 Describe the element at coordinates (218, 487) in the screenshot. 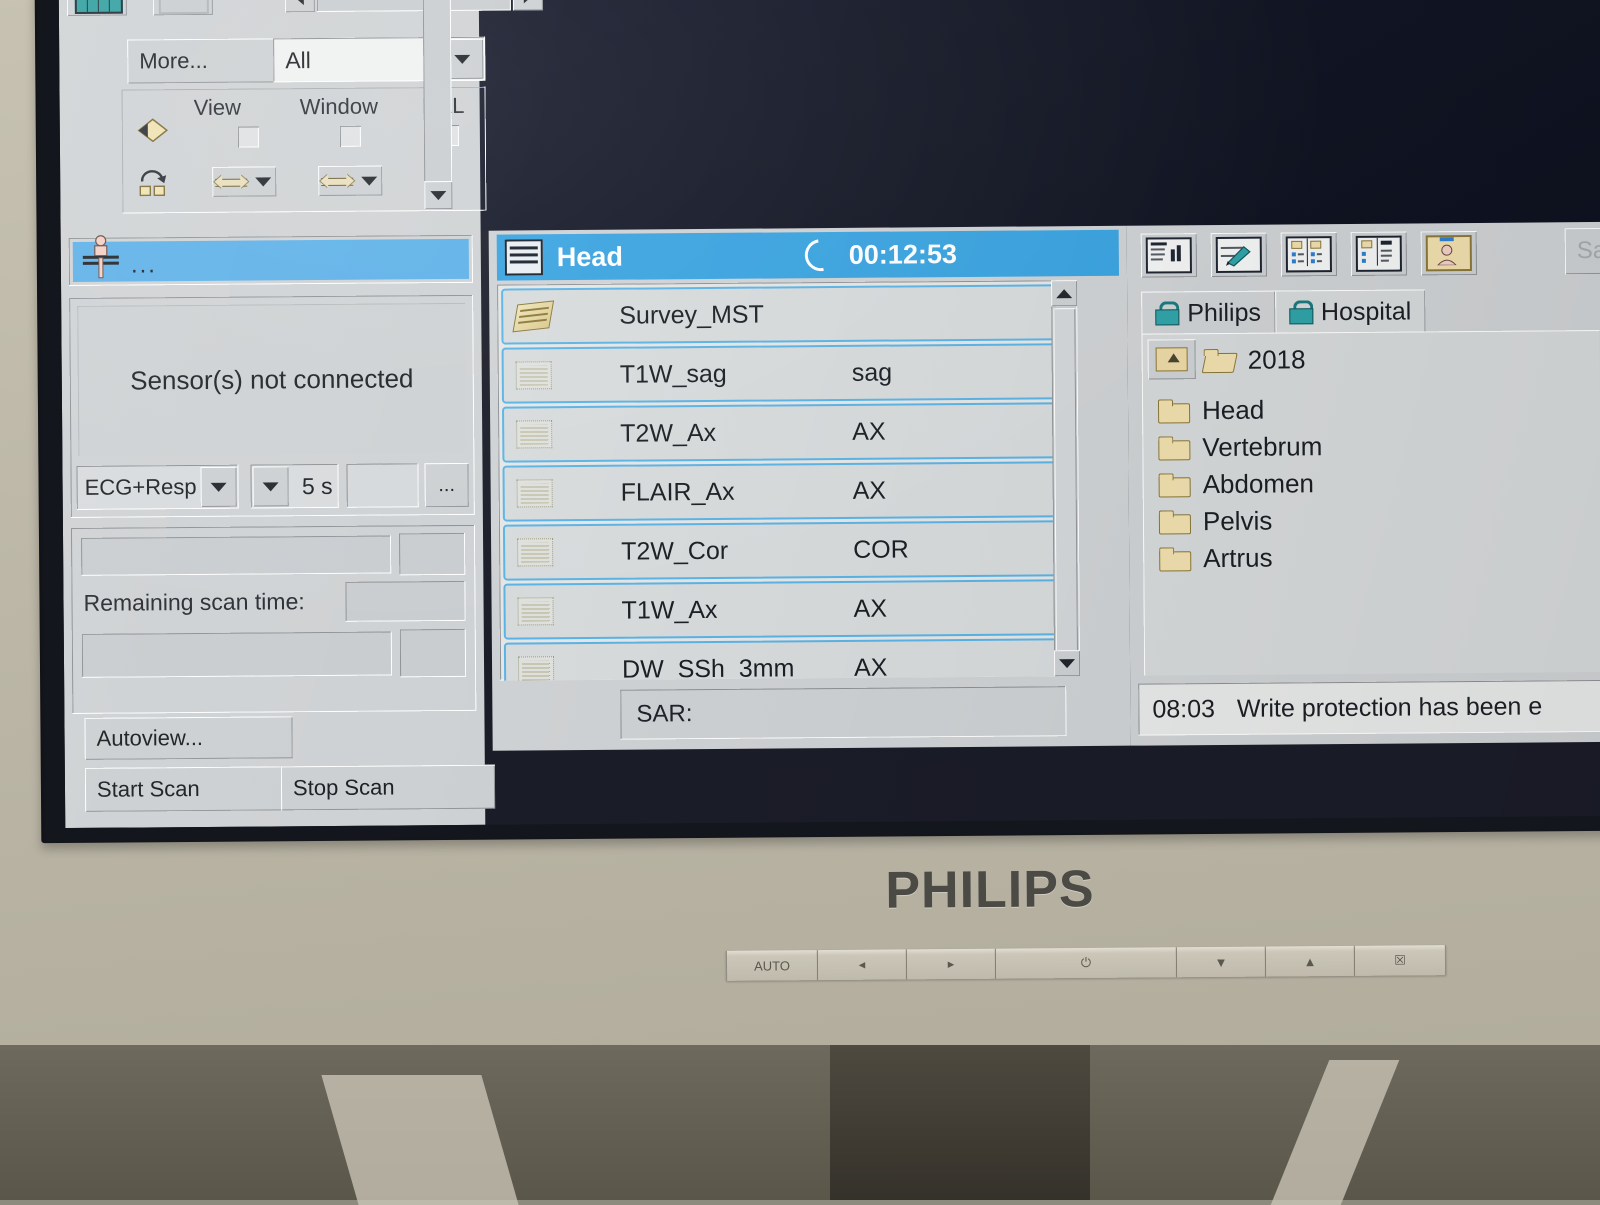

I see `sensor-signal-arrow` at that location.